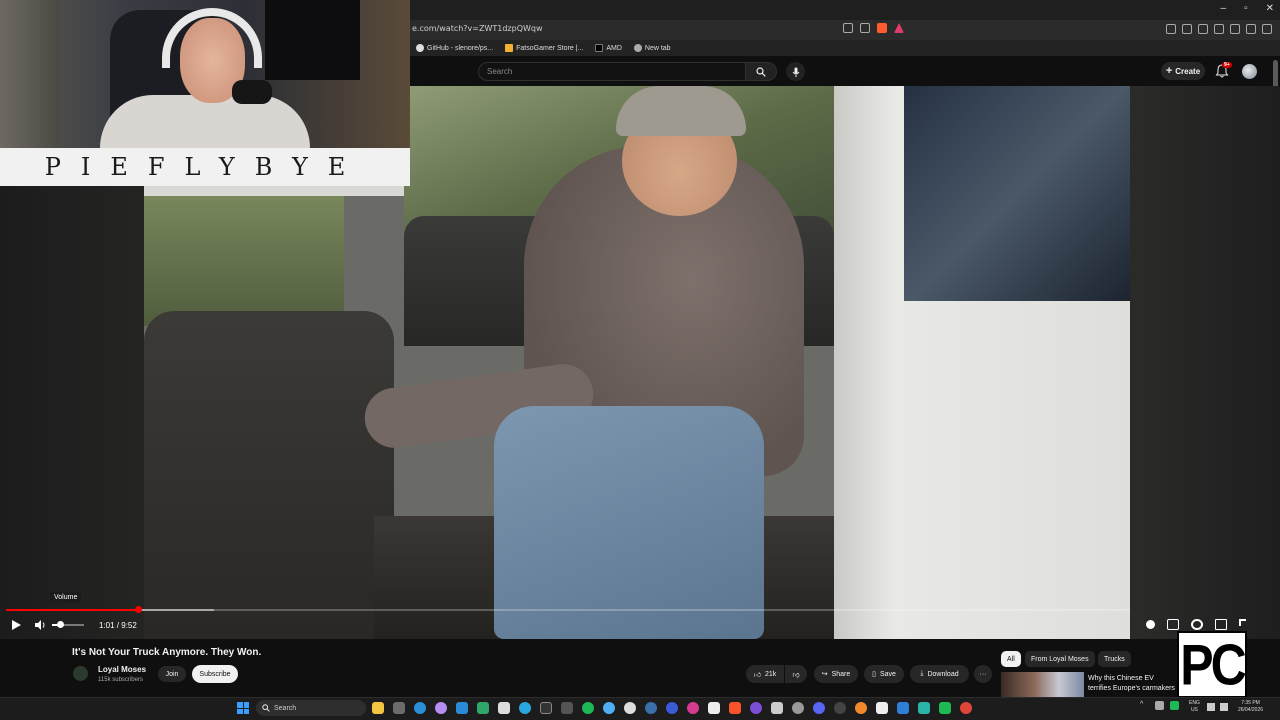  I want to click on fullscreen-icon, so click(1242, 622).